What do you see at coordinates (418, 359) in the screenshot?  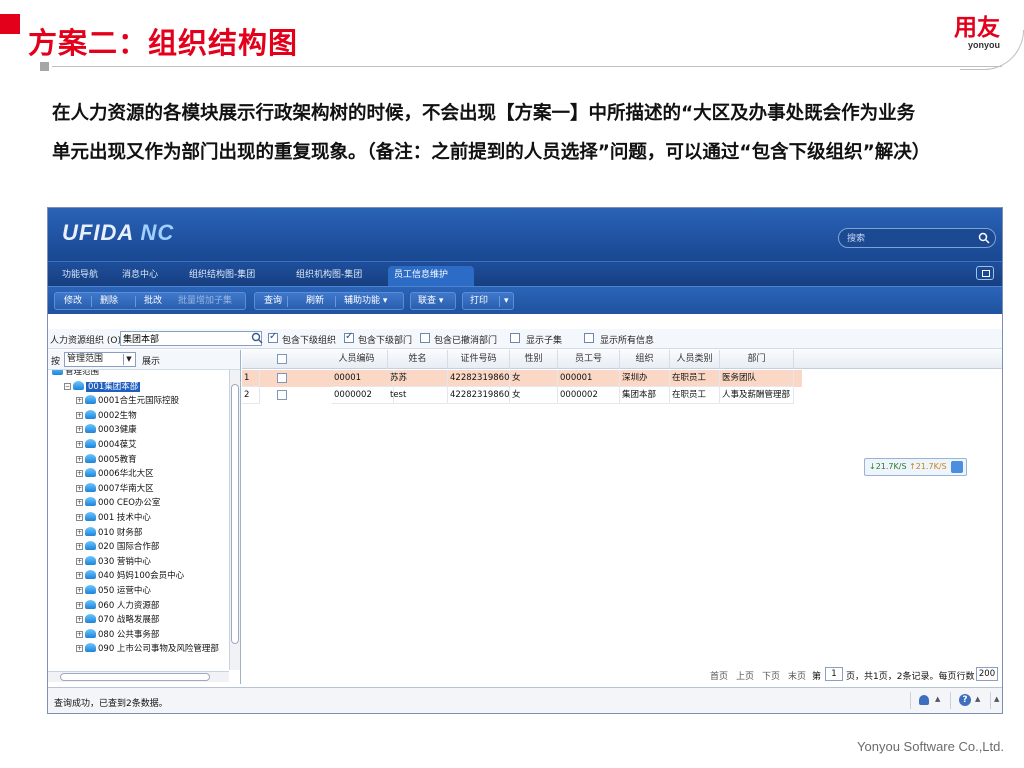 I see `column-header: 姓名` at bounding box center [418, 359].